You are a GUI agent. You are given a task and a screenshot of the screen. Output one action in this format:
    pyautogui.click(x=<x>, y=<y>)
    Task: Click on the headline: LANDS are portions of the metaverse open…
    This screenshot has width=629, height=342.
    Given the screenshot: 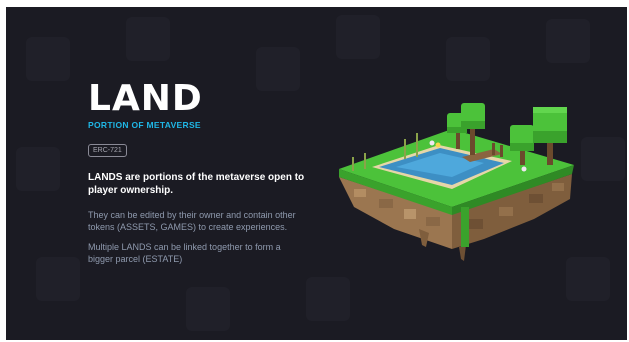 What is the action you would take?
    pyautogui.click(x=196, y=184)
    